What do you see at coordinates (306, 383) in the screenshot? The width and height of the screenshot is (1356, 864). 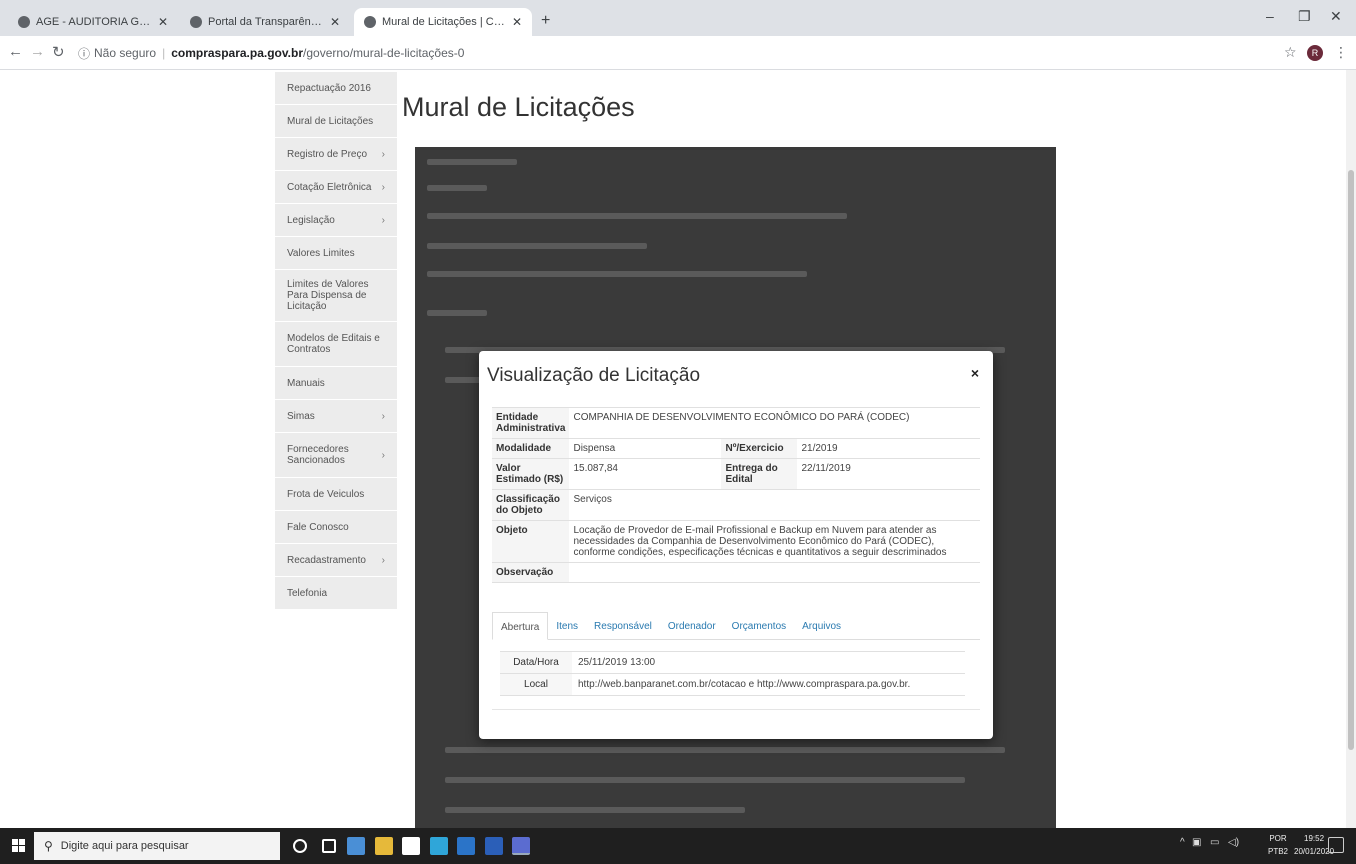 I see `sidebar-item-label: Manuais` at bounding box center [306, 383].